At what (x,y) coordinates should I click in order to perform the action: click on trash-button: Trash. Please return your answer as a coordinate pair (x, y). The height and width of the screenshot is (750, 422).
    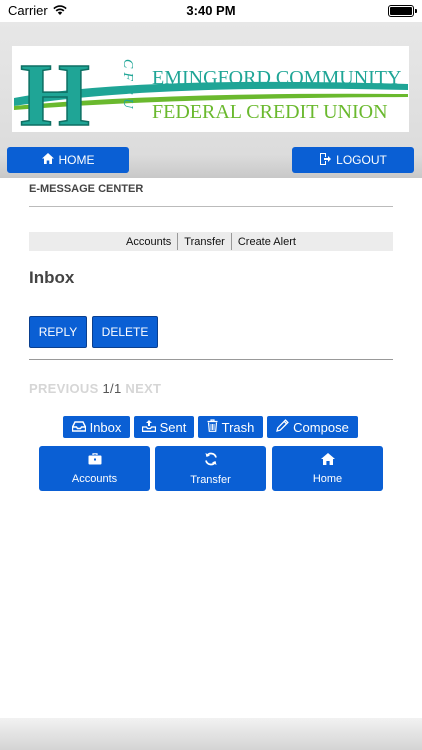
    Looking at the image, I should click on (230, 427).